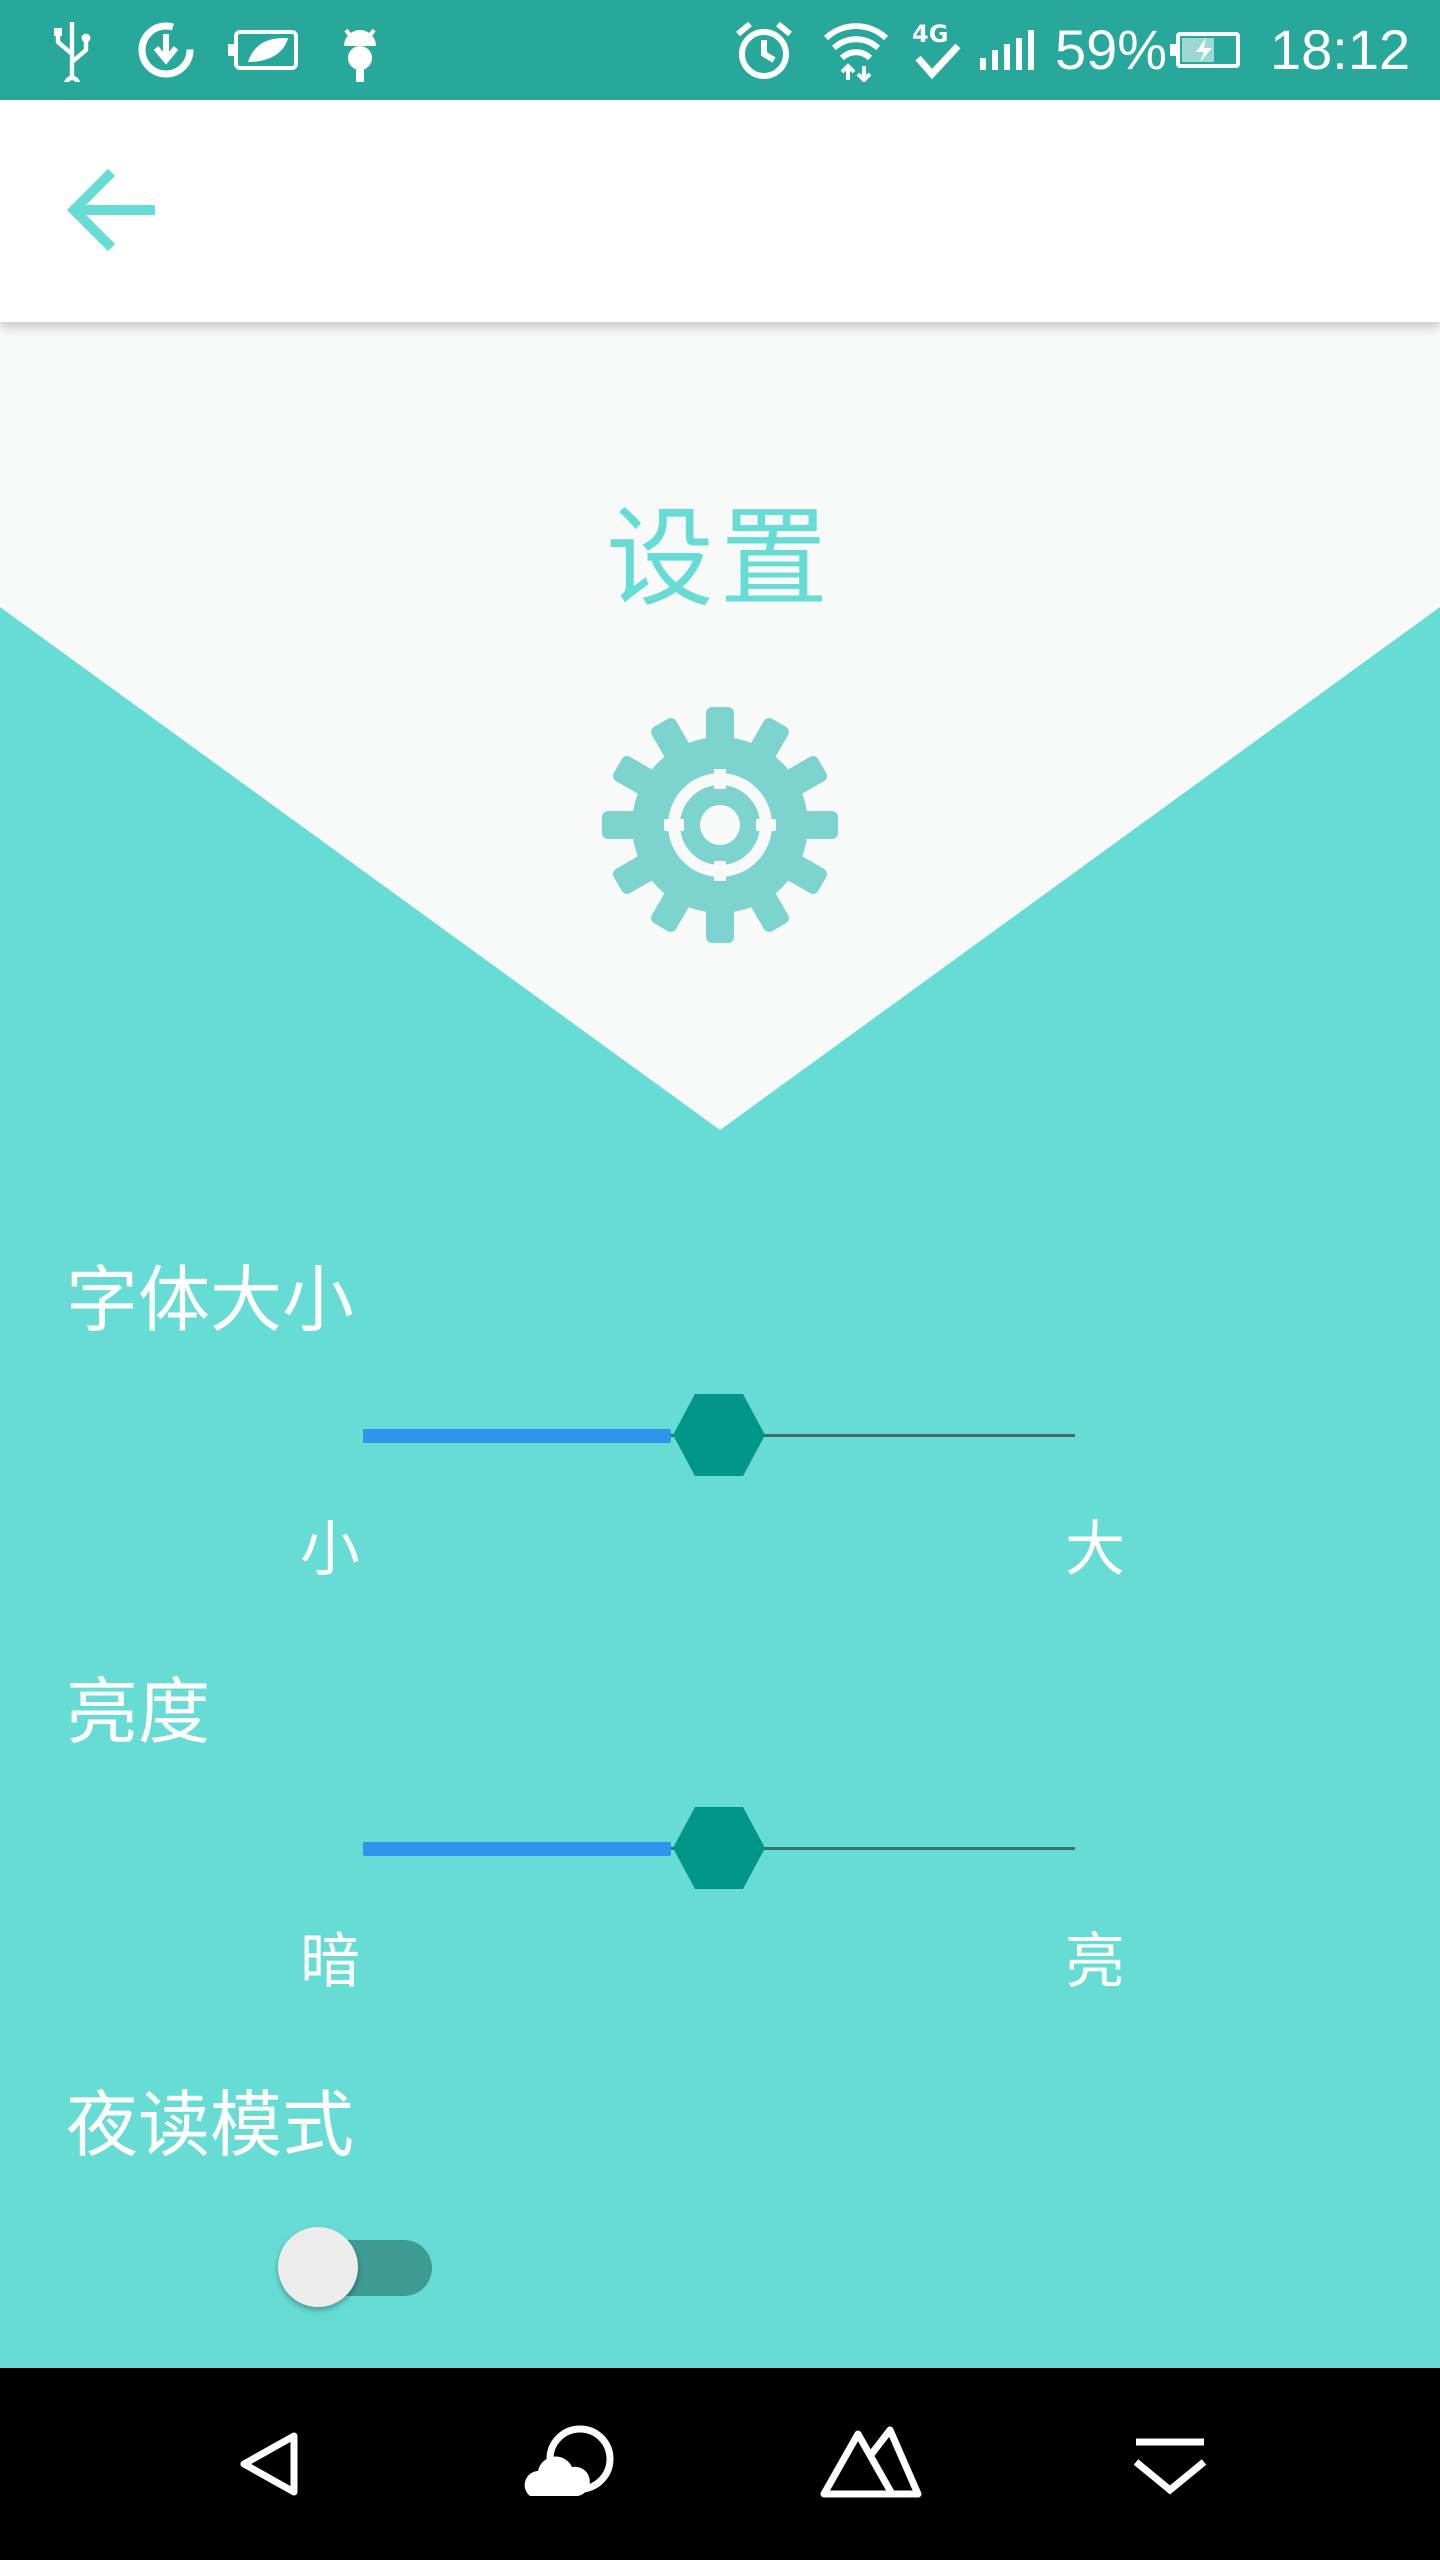 The width and height of the screenshot is (1440, 2560). I want to click on brightness-min-label: 暗, so click(330, 1962).